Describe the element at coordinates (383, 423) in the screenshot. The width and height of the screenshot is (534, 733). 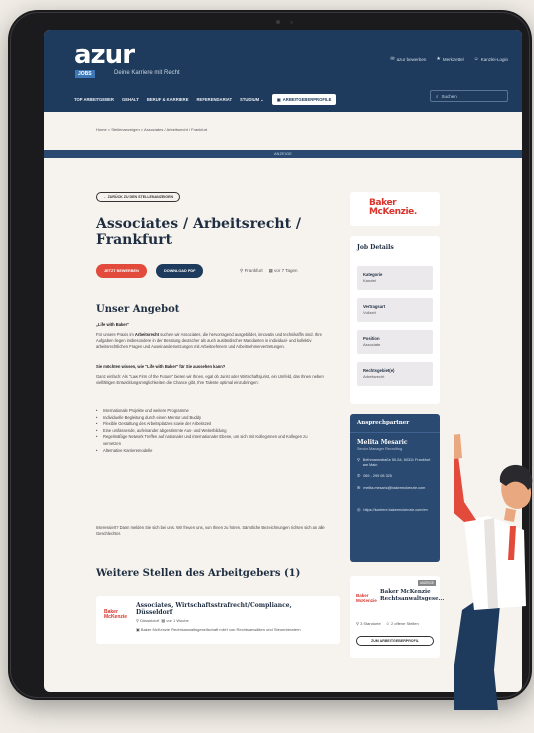
I see `contact-title: Ansprechpartner` at that location.